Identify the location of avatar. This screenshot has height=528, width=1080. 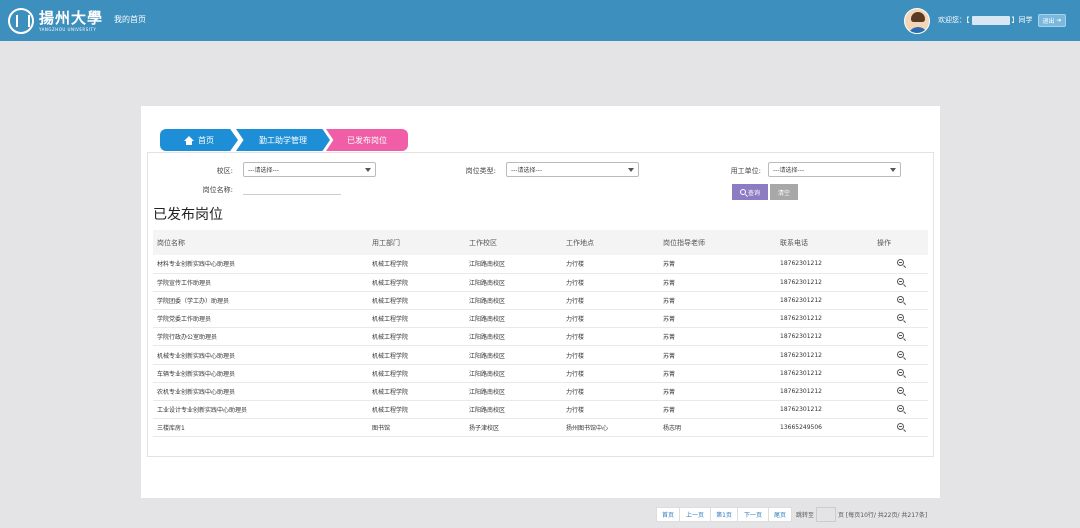
(917, 21).